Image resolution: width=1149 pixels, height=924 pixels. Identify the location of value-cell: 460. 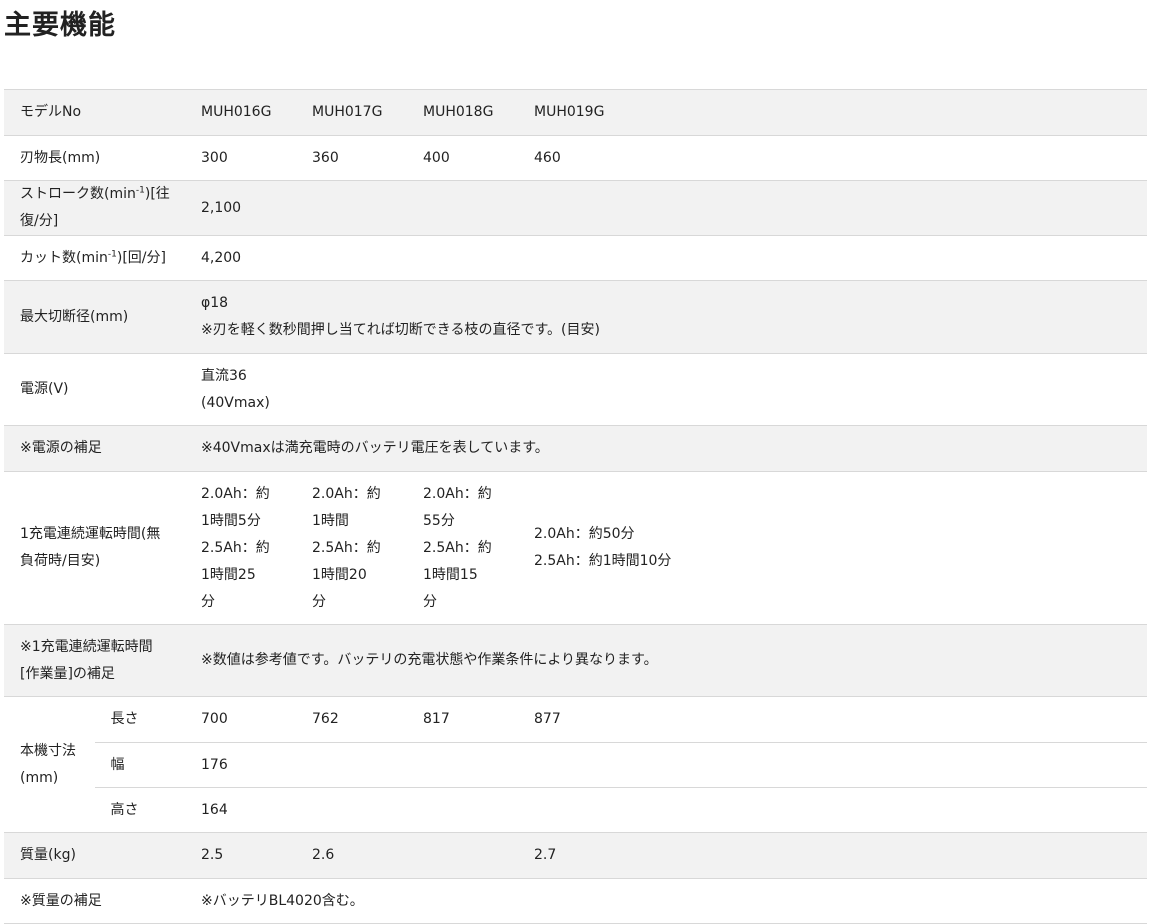
(832, 158).